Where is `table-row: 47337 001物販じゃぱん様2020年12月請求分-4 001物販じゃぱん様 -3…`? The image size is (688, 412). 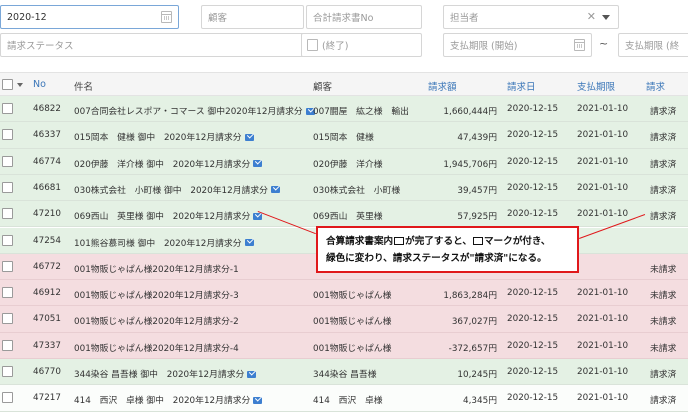 table-row: 47337 001物販じゃぱん様2020年12月請求分-4 001物販じゃぱん様 -3… is located at coordinates (344, 345).